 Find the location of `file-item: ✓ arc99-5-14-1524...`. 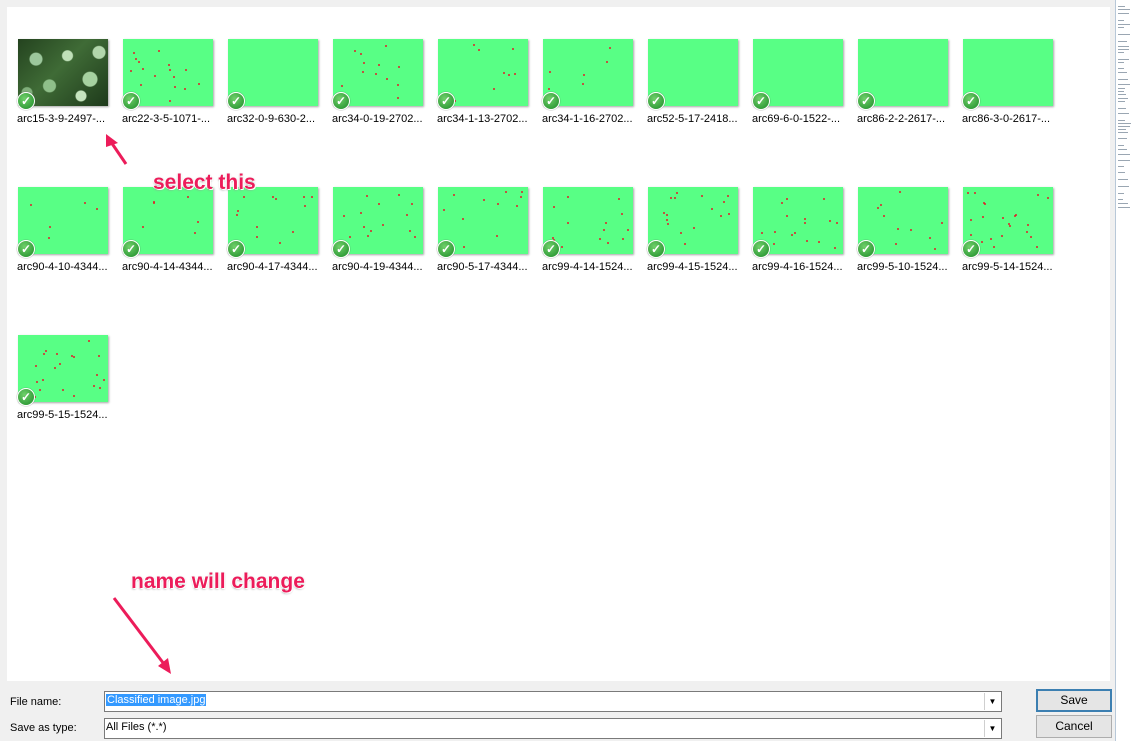

file-item: ✓ arc99-5-14-1524... is located at coordinates (1002, 252).